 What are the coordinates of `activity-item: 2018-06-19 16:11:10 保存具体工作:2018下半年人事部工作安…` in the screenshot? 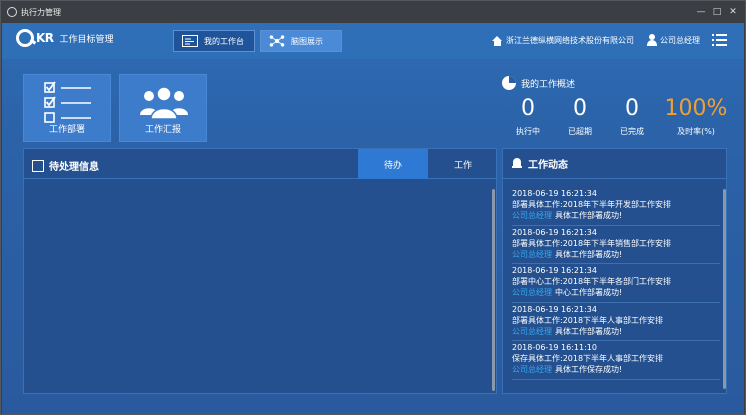 It's located at (616, 360).